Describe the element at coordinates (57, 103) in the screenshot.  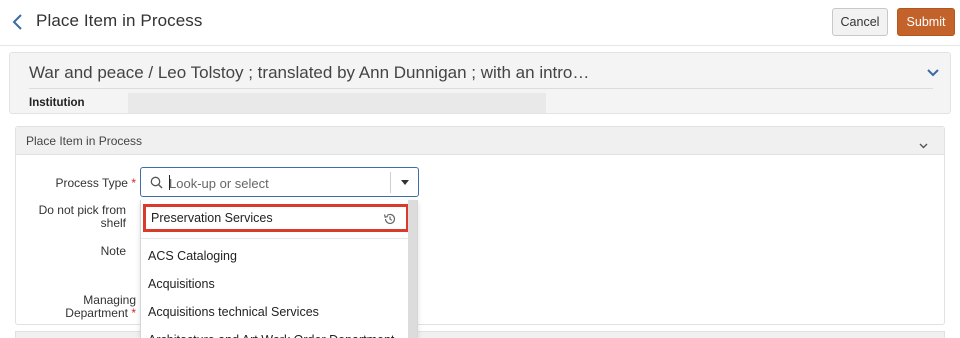
I see `institution-label: Institution` at that location.